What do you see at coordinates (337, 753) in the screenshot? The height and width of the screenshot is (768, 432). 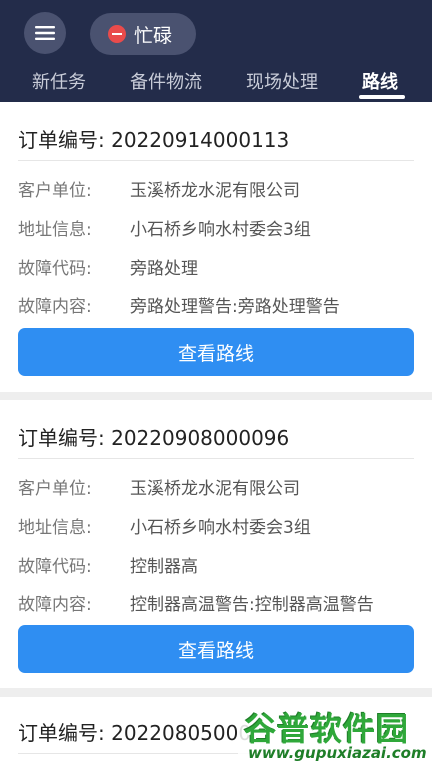 I see `watermark-url: www.gupuxiazai.com` at bounding box center [337, 753].